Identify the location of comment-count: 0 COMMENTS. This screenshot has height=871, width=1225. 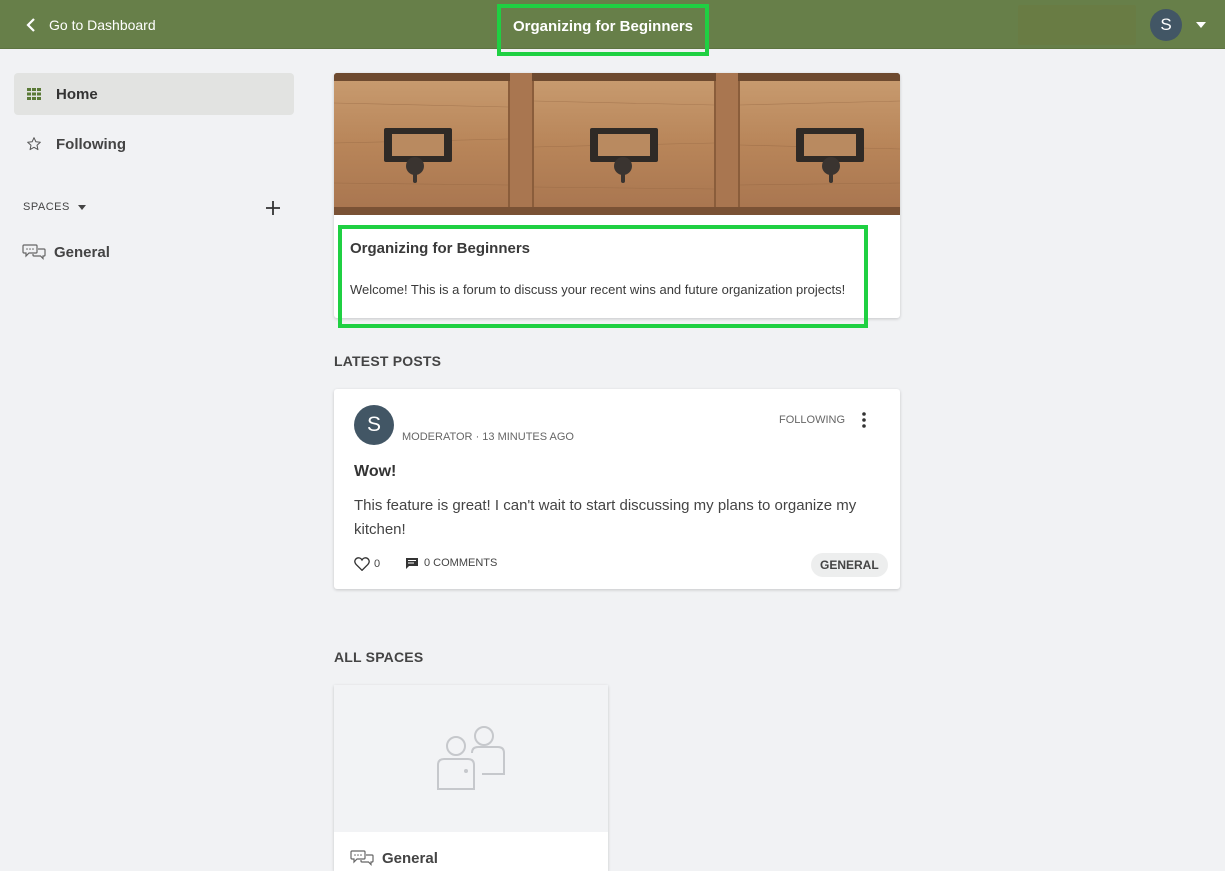
(461, 563).